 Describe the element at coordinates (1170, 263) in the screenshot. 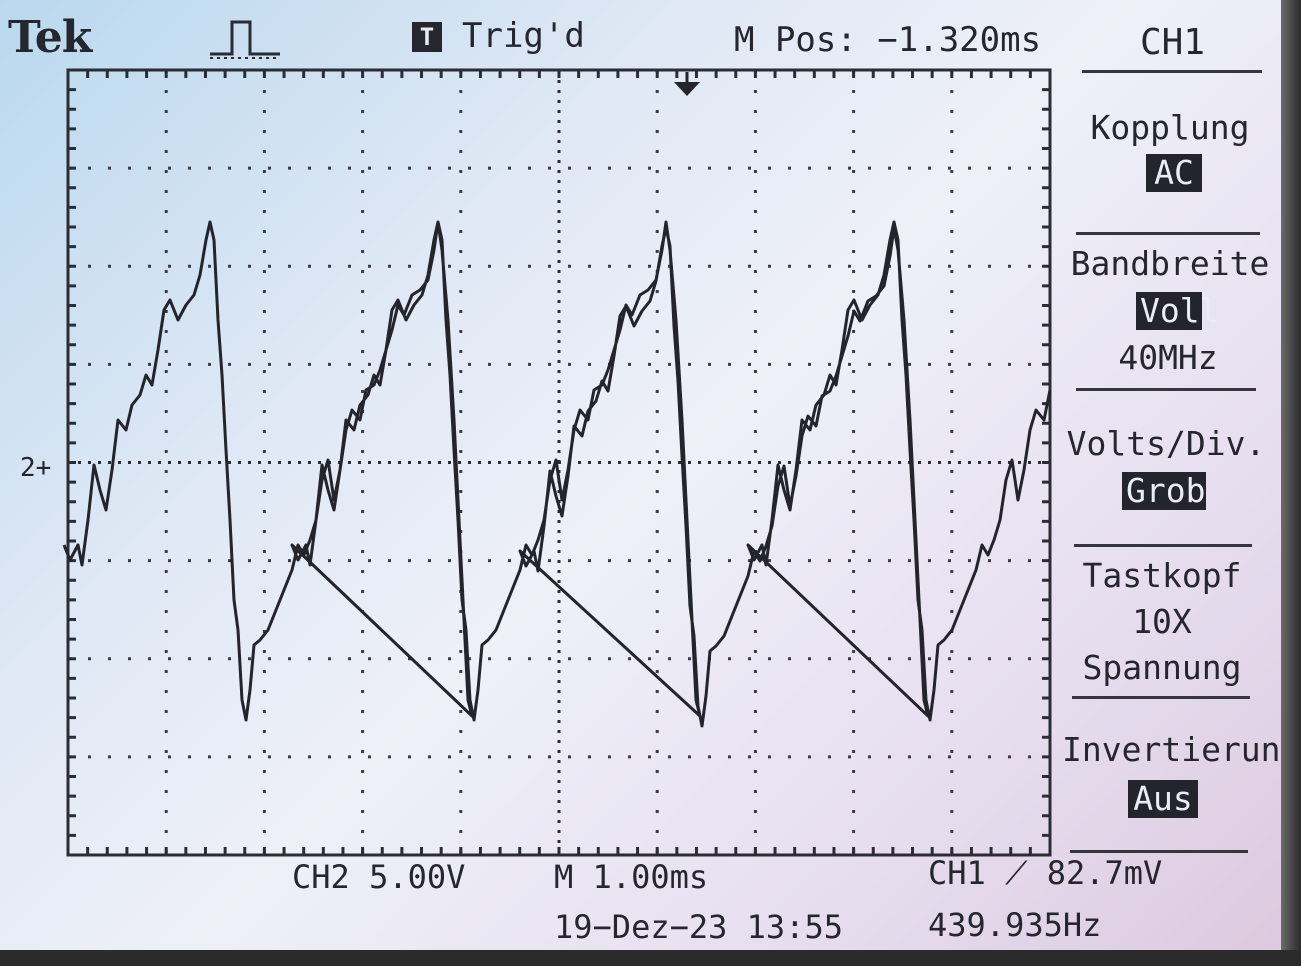

I see `bandbreite-label: Bandbreite` at that location.